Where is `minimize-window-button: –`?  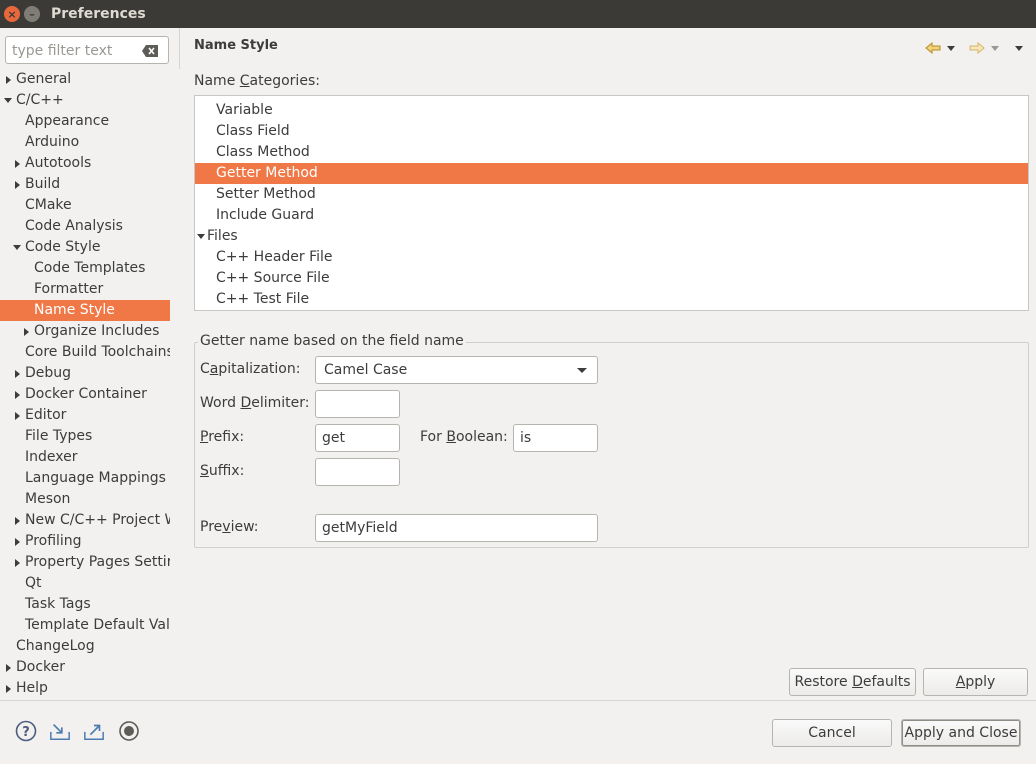
minimize-window-button: – is located at coordinates (32, 14).